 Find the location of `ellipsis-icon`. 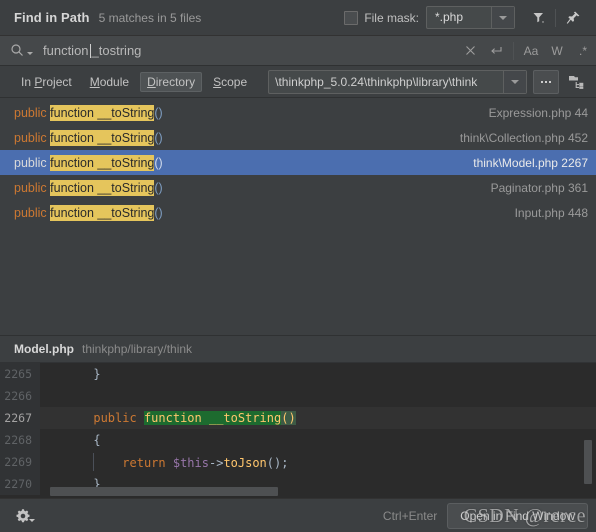

ellipsis-icon is located at coordinates (546, 81).